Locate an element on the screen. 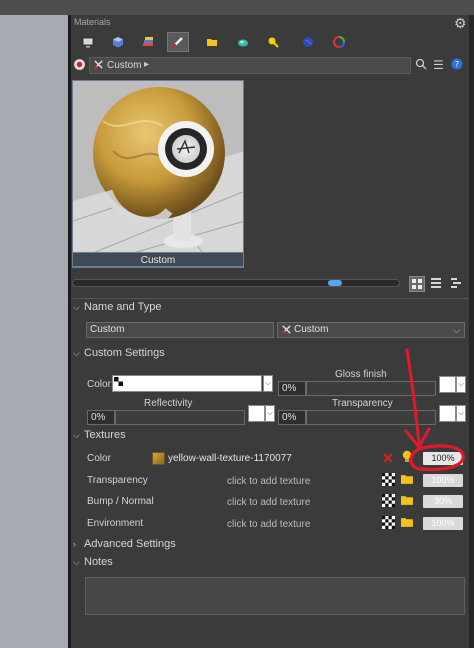 This screenshot has height=648, width=474. category-toolbar is located at coordinates (211, 42).